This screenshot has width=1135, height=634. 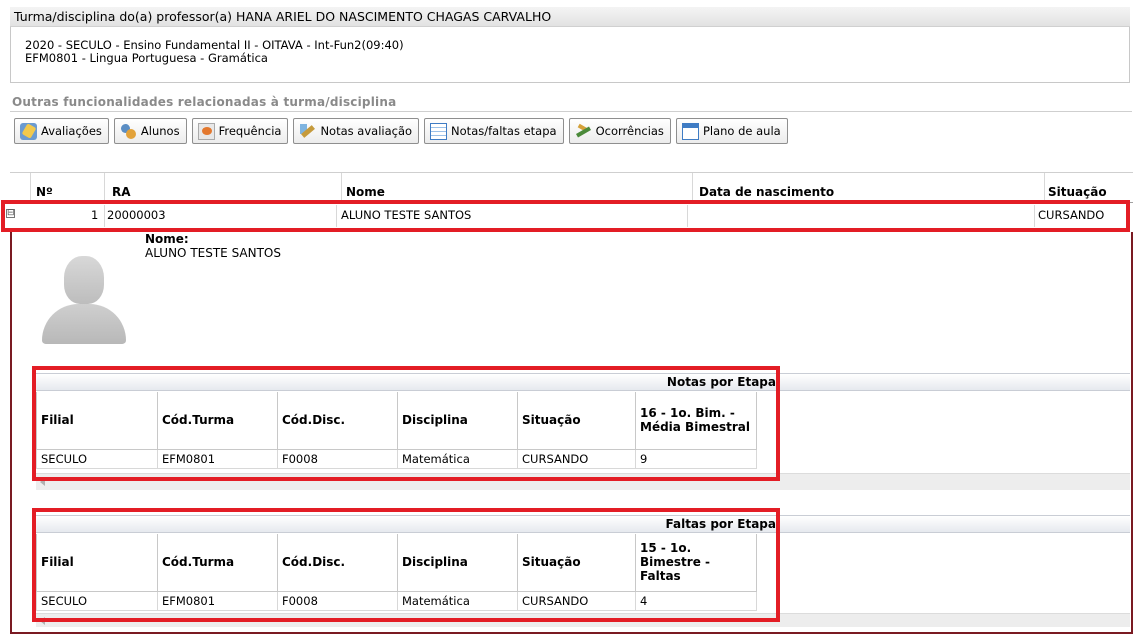 What do you see at coordinates (406, 565) in the screenshot?
I see `faltas-highlight` at bounding box center [406, 565].